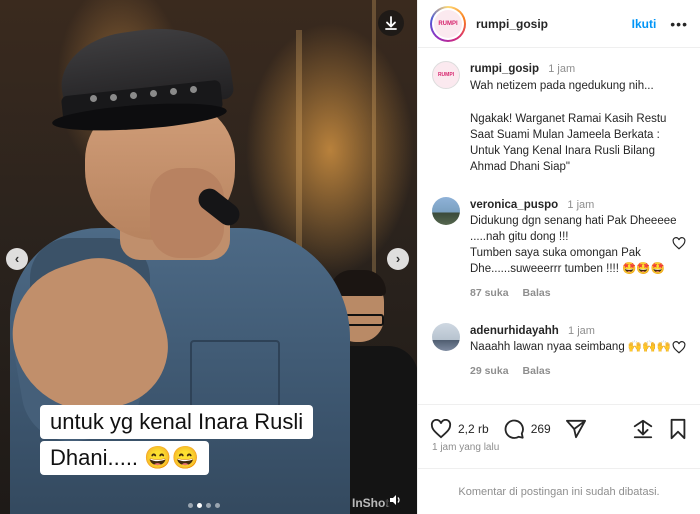 The width and height of the screenshot is (700, 514). I want to click on comment-username: veronica_puspo, so click(514, 205).